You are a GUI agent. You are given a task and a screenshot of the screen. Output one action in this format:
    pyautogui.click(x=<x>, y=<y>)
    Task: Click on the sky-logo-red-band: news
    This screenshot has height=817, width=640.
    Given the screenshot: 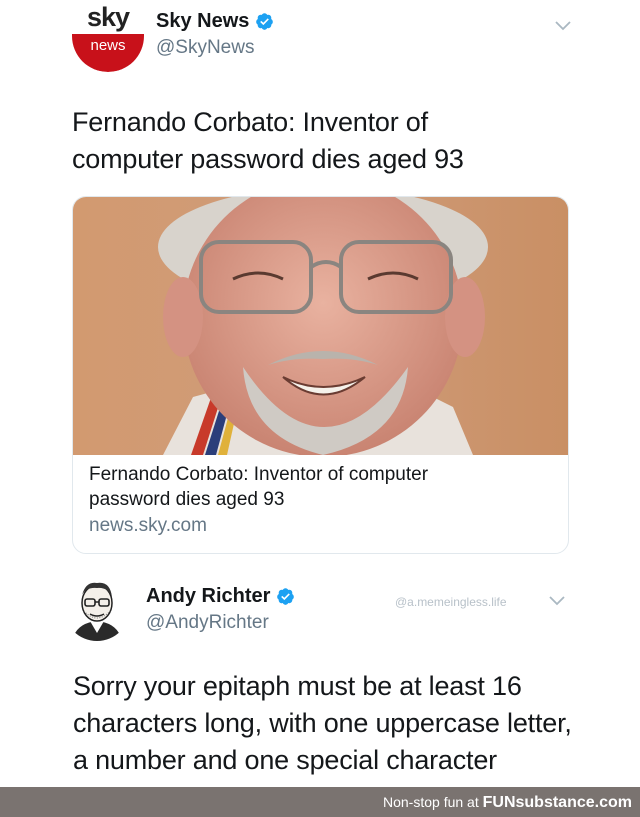 What is the action you would take?
    pyautogui.click(x=108, y=53)
    